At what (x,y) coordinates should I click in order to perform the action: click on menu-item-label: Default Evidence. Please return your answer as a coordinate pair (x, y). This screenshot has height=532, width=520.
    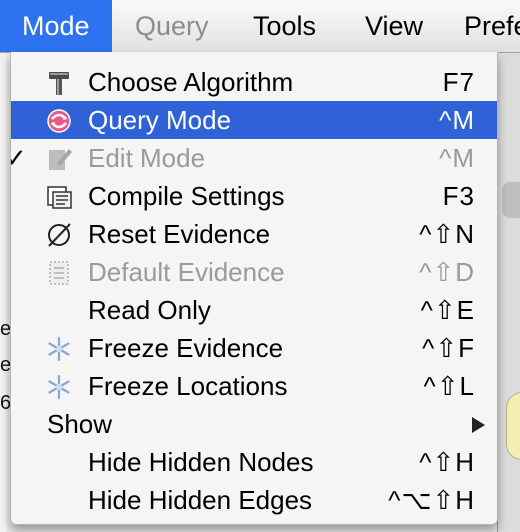
    Looking at the image, I should click on (186, 272).